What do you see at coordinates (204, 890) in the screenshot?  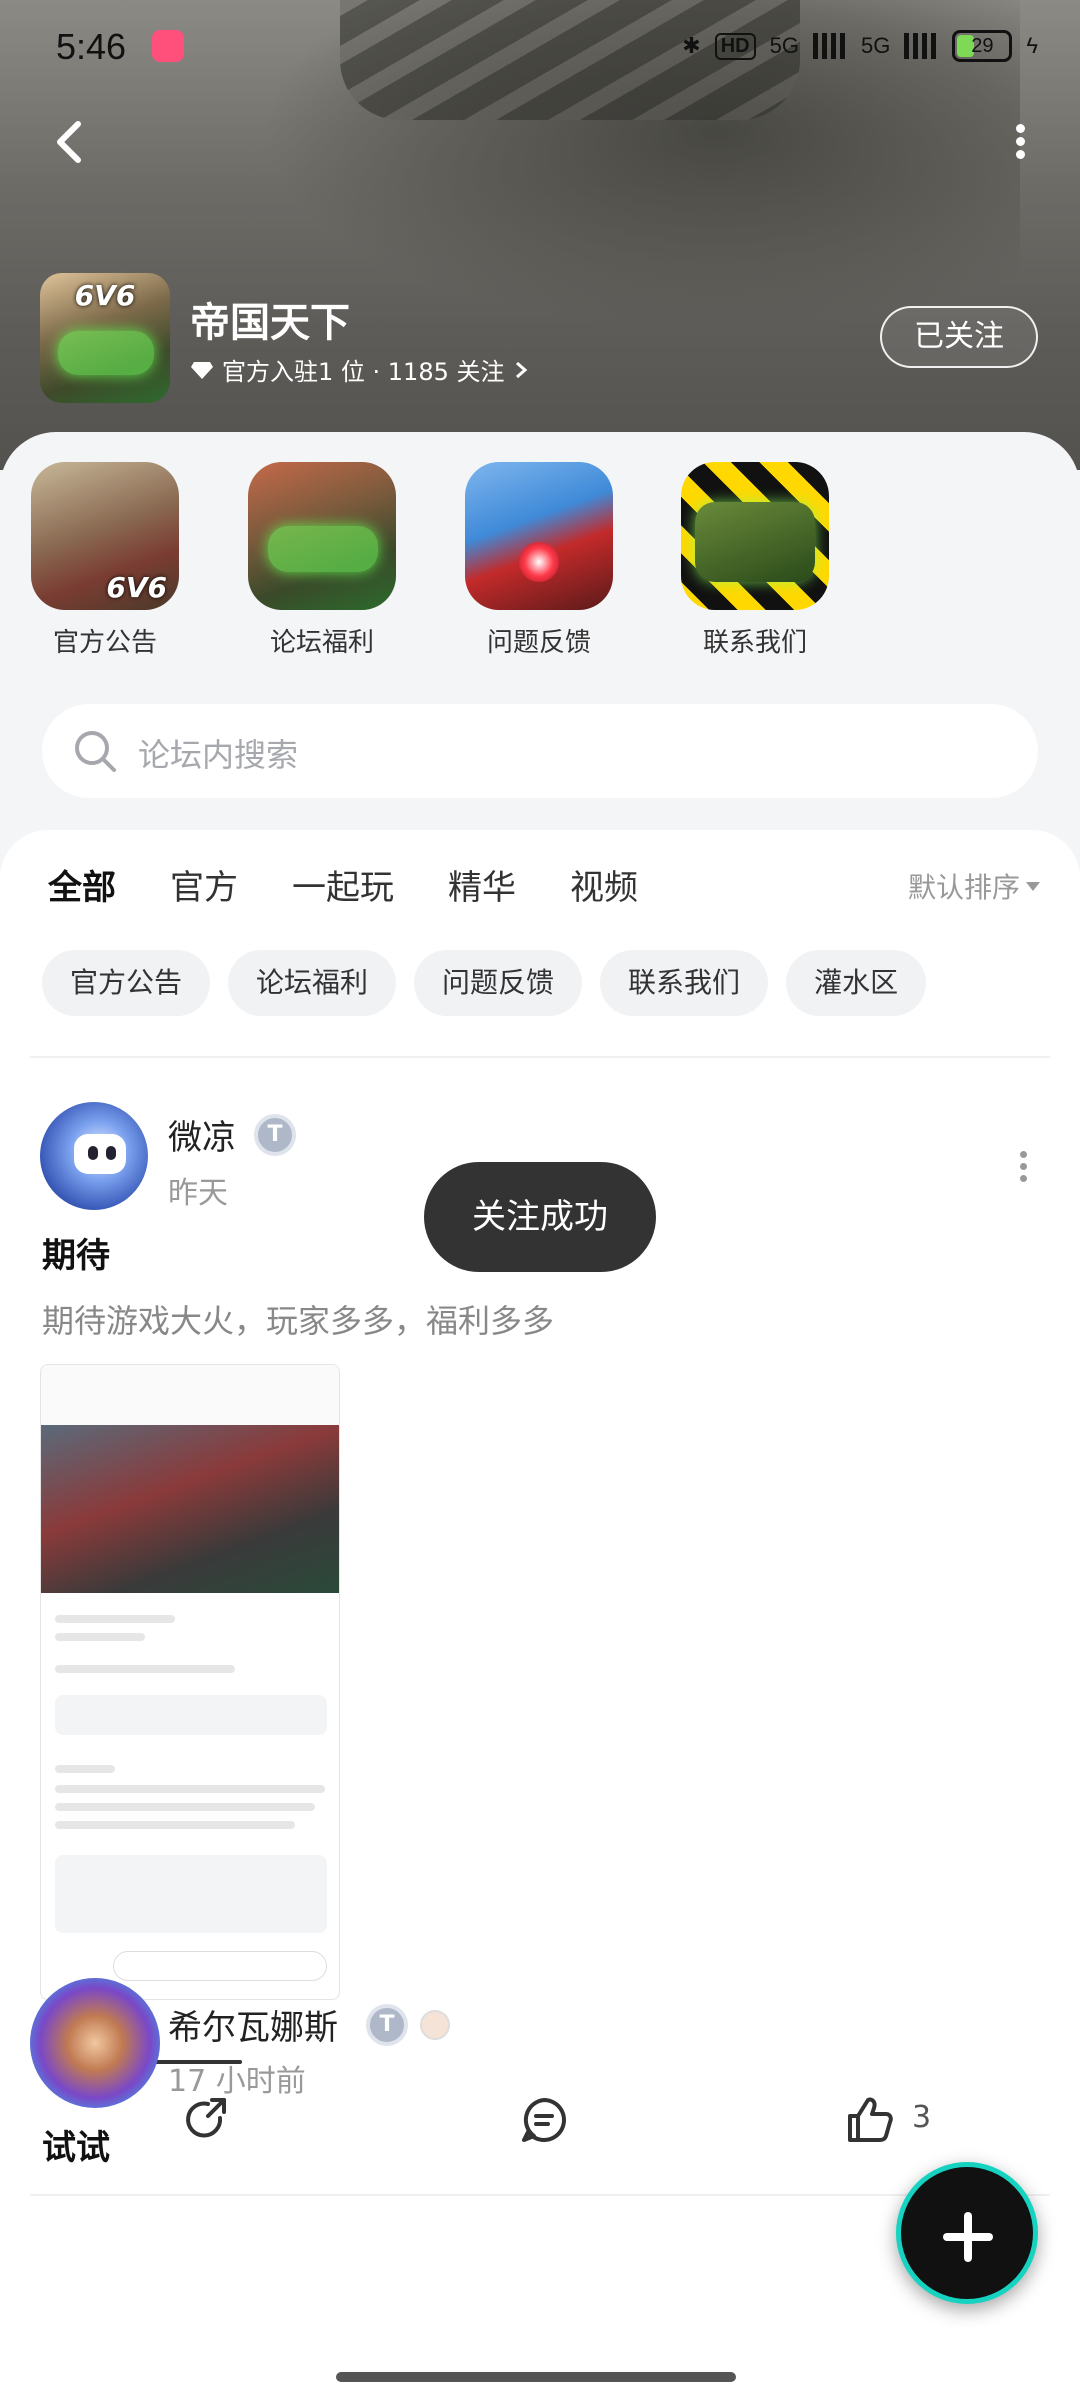 I see `tab-official: 官方` at bounding box center [204, 890].